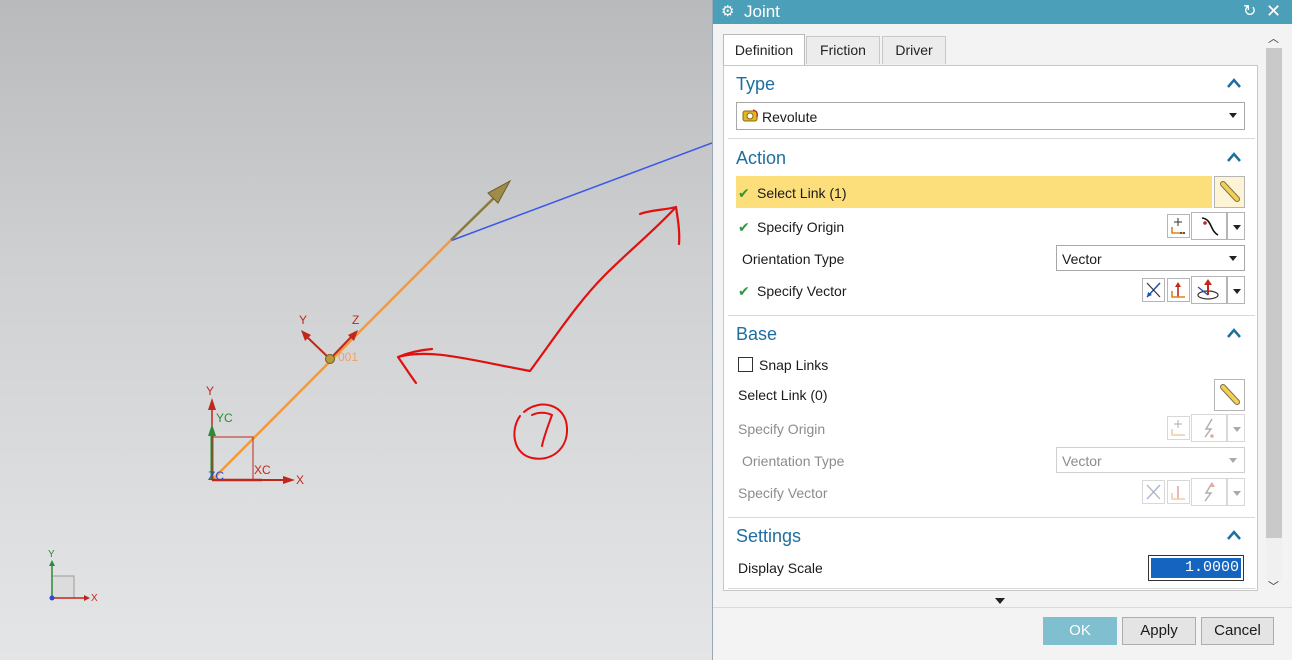  What do you see at coordinates (1234, 157) in the screenshot?
I see `action-collapse-icon` at bounding box center [1234, 157].